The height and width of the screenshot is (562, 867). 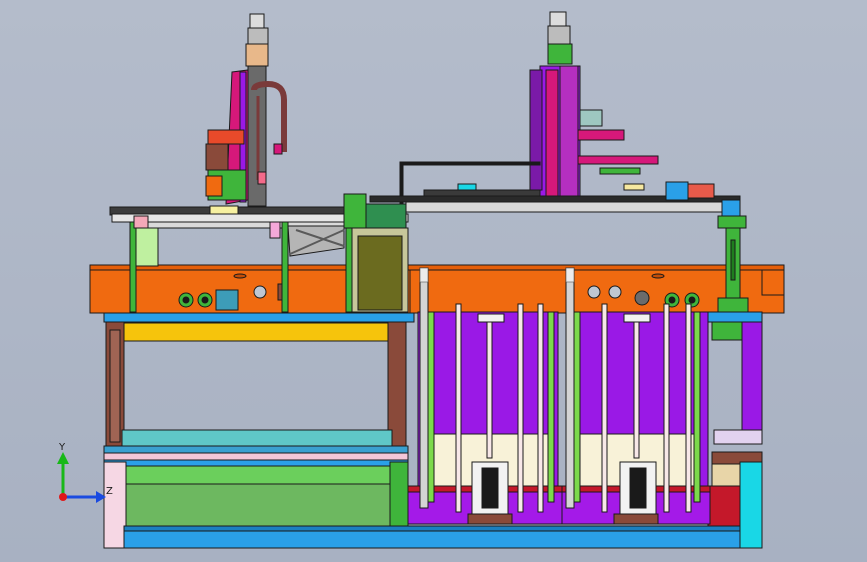 I want to click on right-actuator, so click(x=529, y=110).